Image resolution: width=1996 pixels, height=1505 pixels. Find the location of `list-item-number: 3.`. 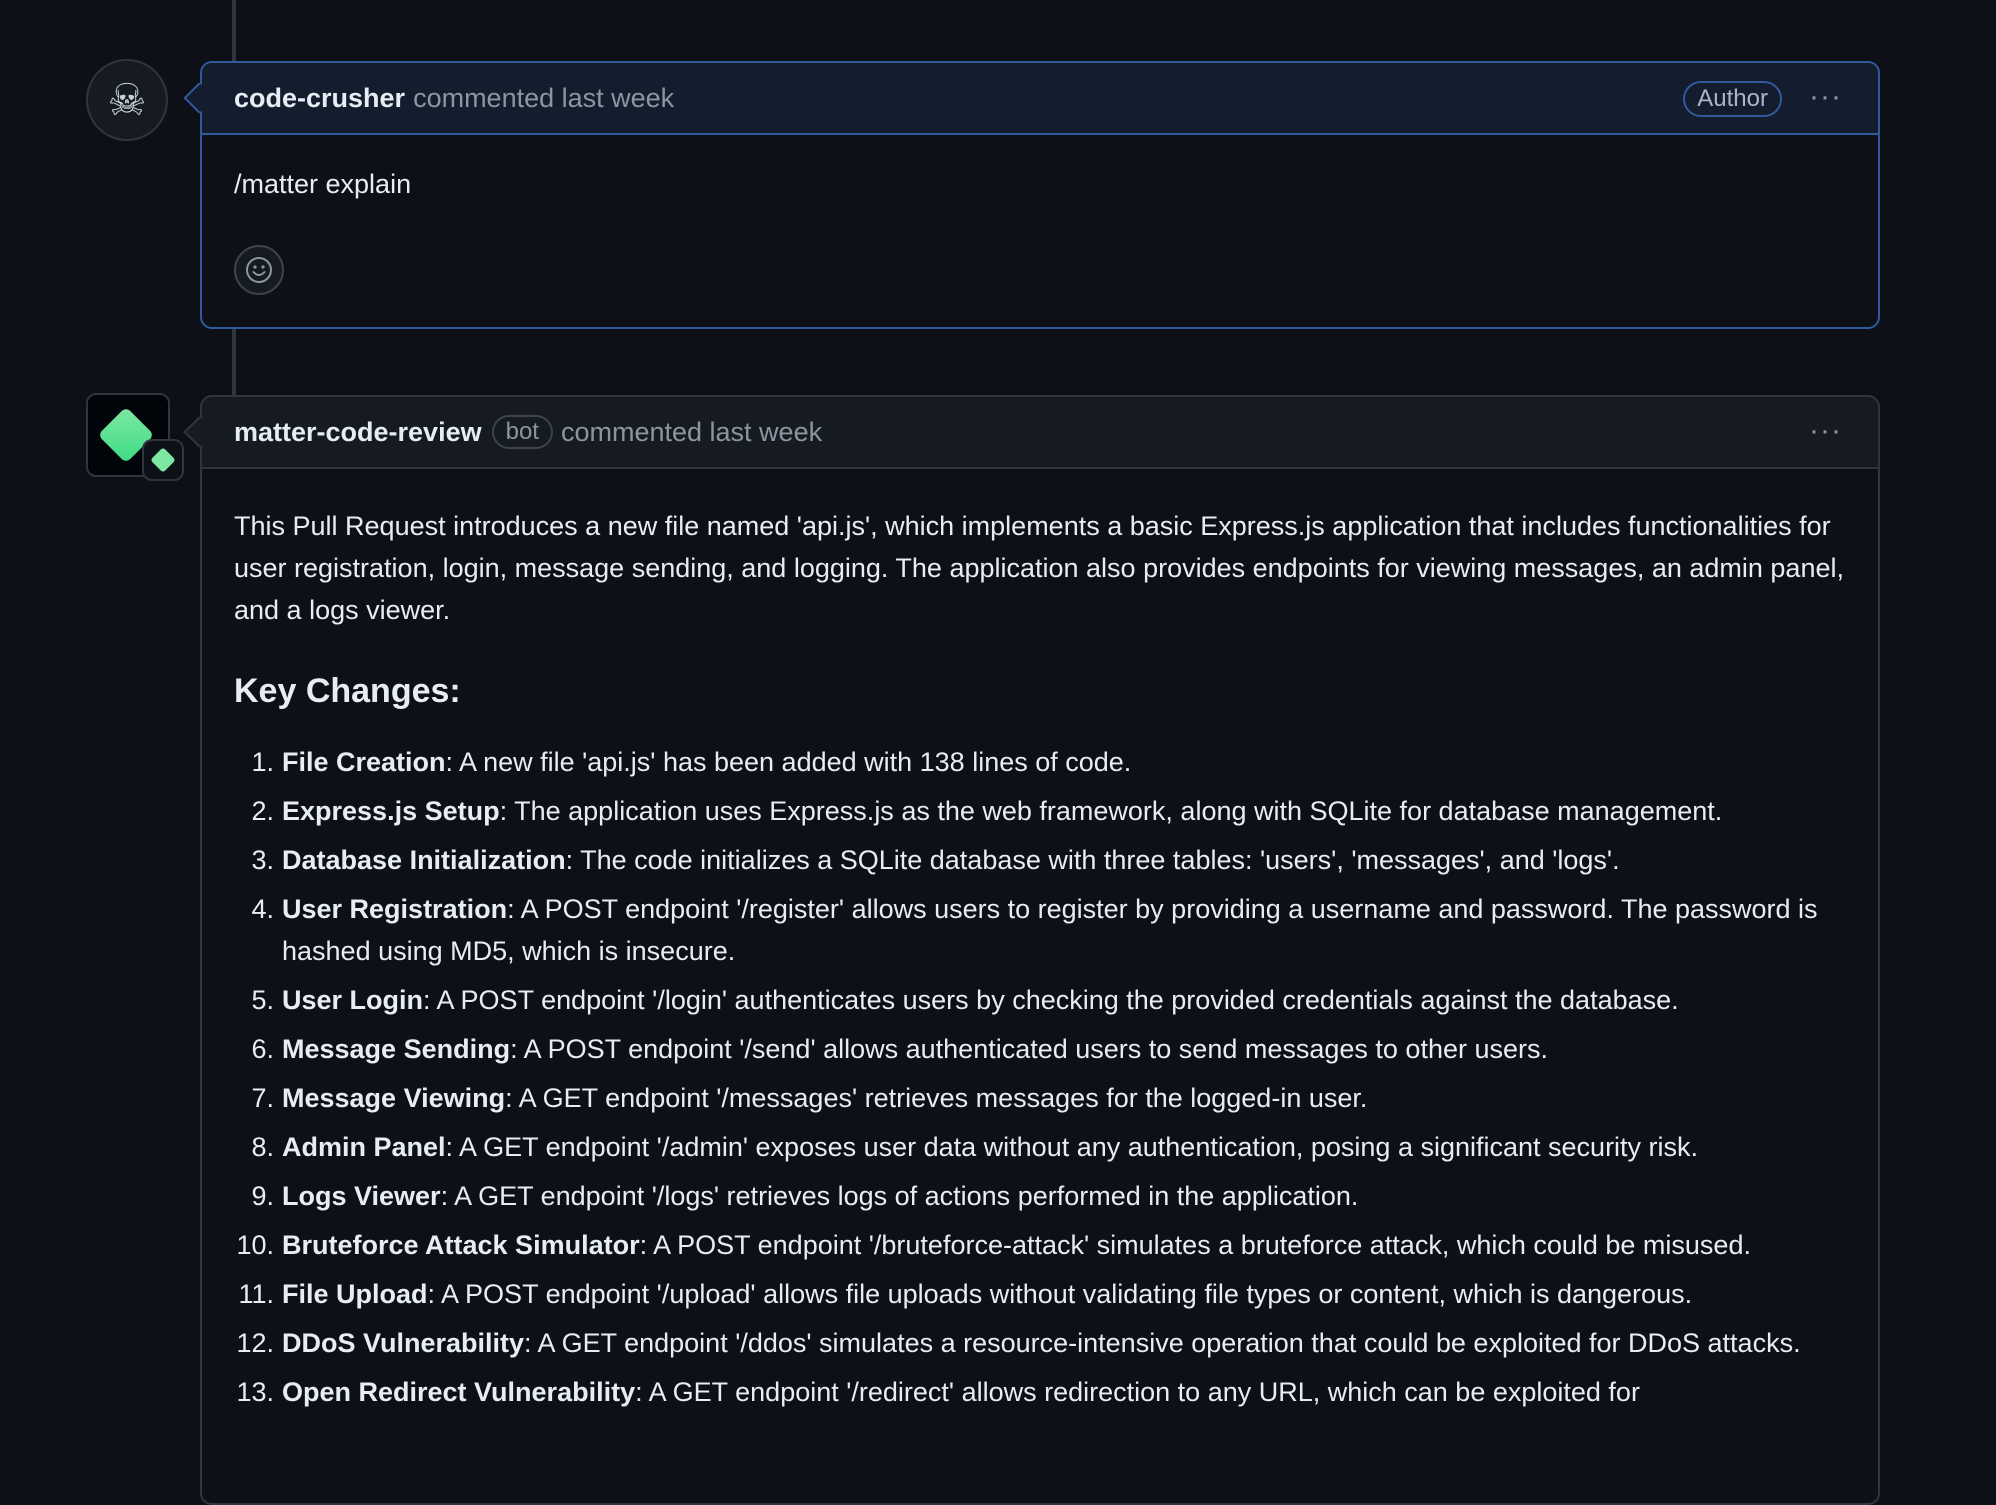

list-item-number: 3. is located at coordinates (262, 860).